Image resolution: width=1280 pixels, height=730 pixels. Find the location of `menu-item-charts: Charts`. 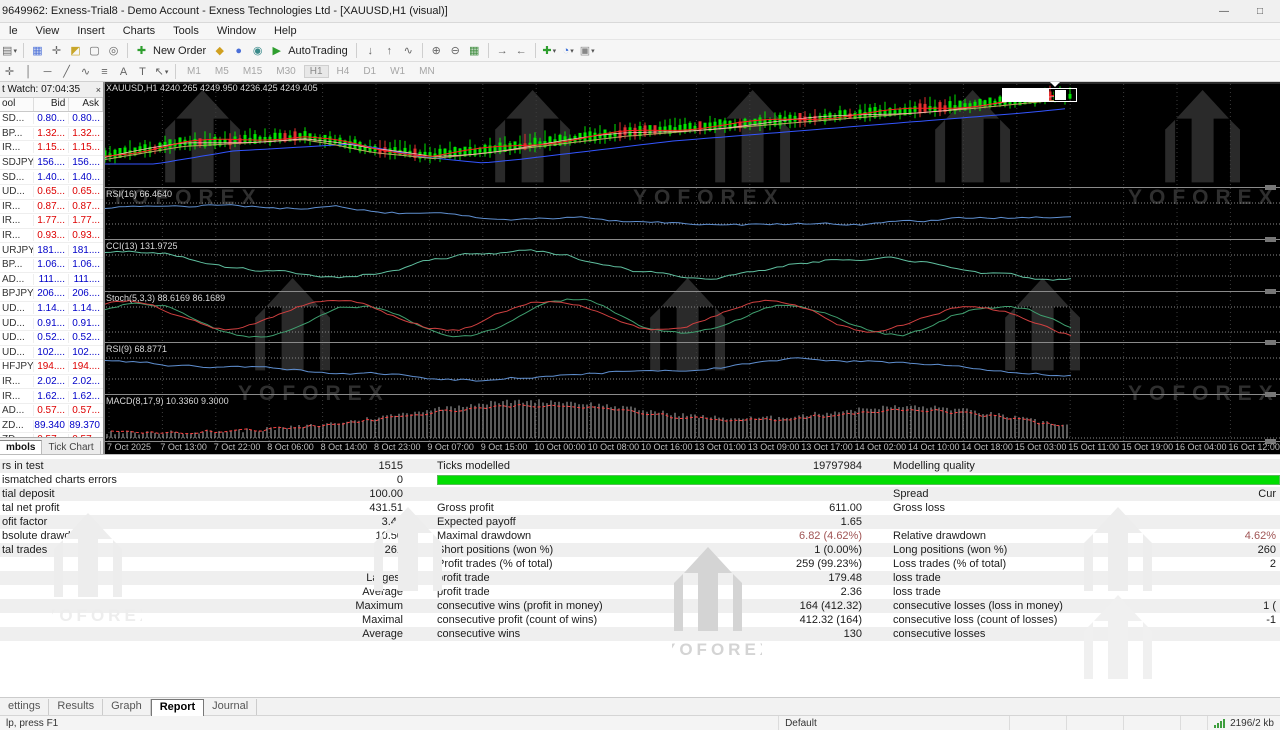

menu-item-charts: Charts is located at coordinates (139, 31).